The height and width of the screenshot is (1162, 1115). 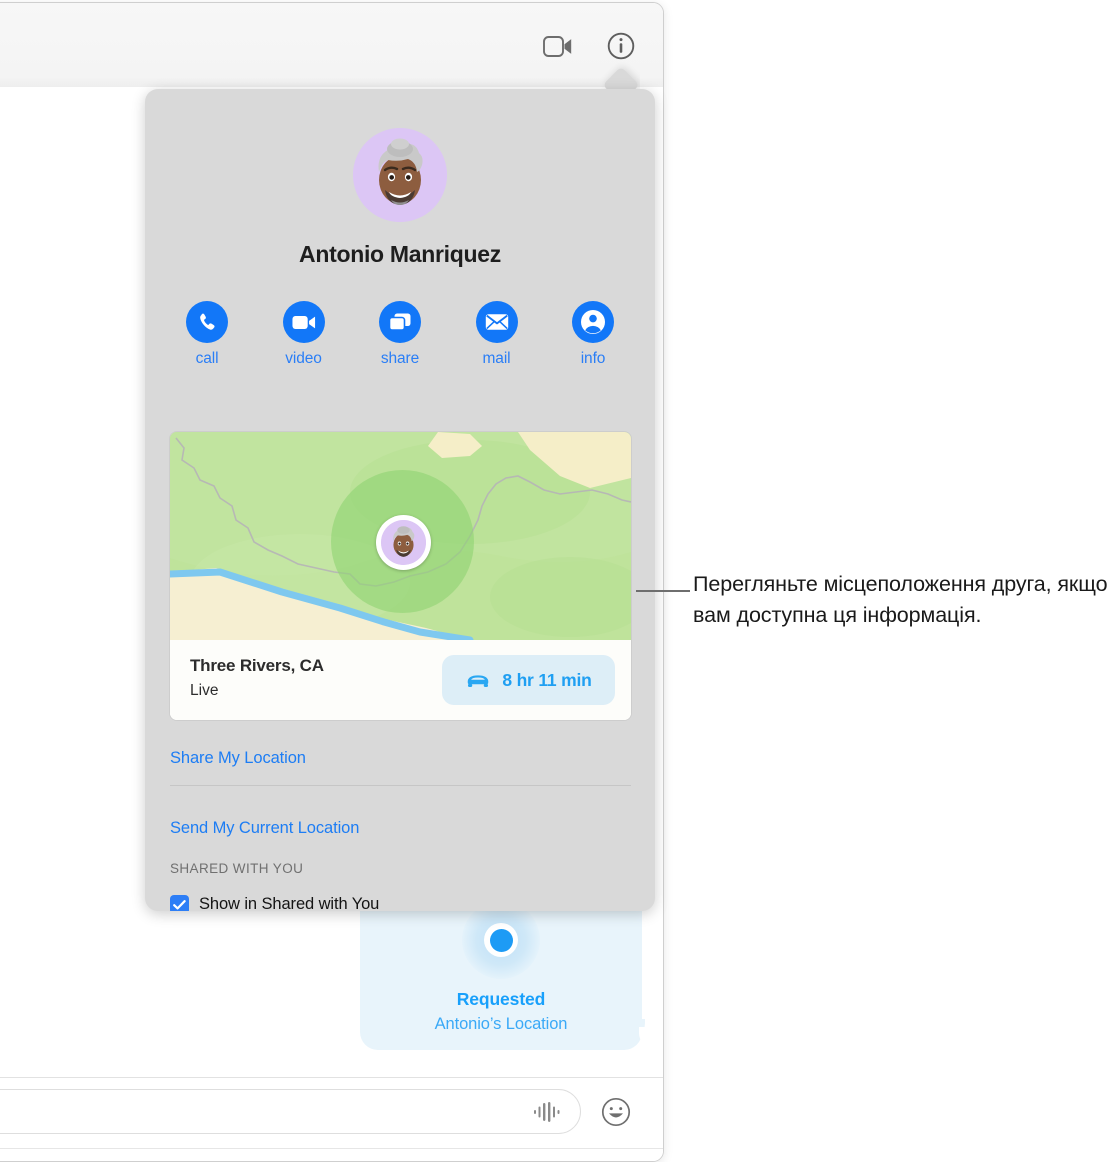 I want to click on action-video: video, so click(x=304, y=334).